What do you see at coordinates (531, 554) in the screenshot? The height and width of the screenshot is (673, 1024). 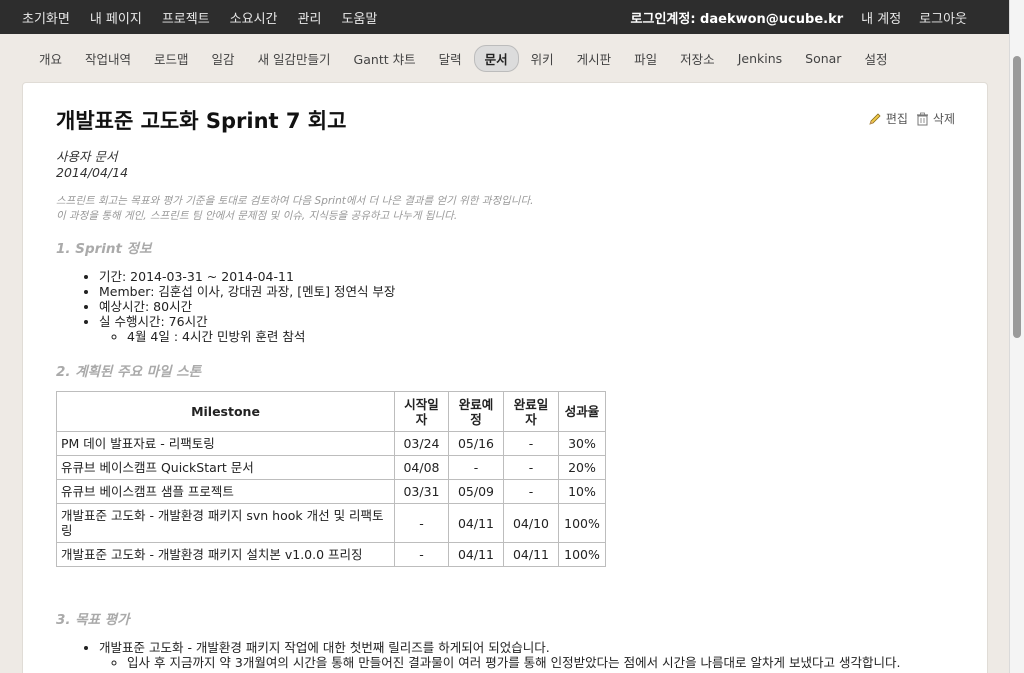 I see `cell-actual: 04/11` at bounding box center [531, 554].